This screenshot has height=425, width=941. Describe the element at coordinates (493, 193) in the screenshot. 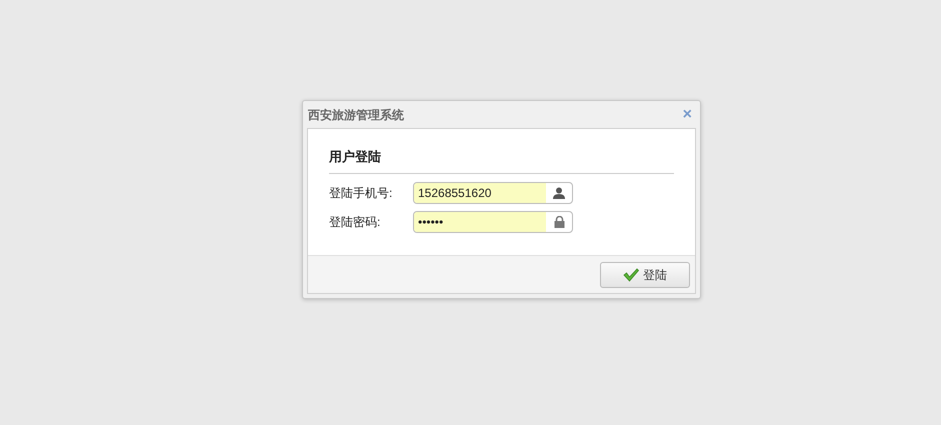

I see `phone-field: 15268551620` at that location.